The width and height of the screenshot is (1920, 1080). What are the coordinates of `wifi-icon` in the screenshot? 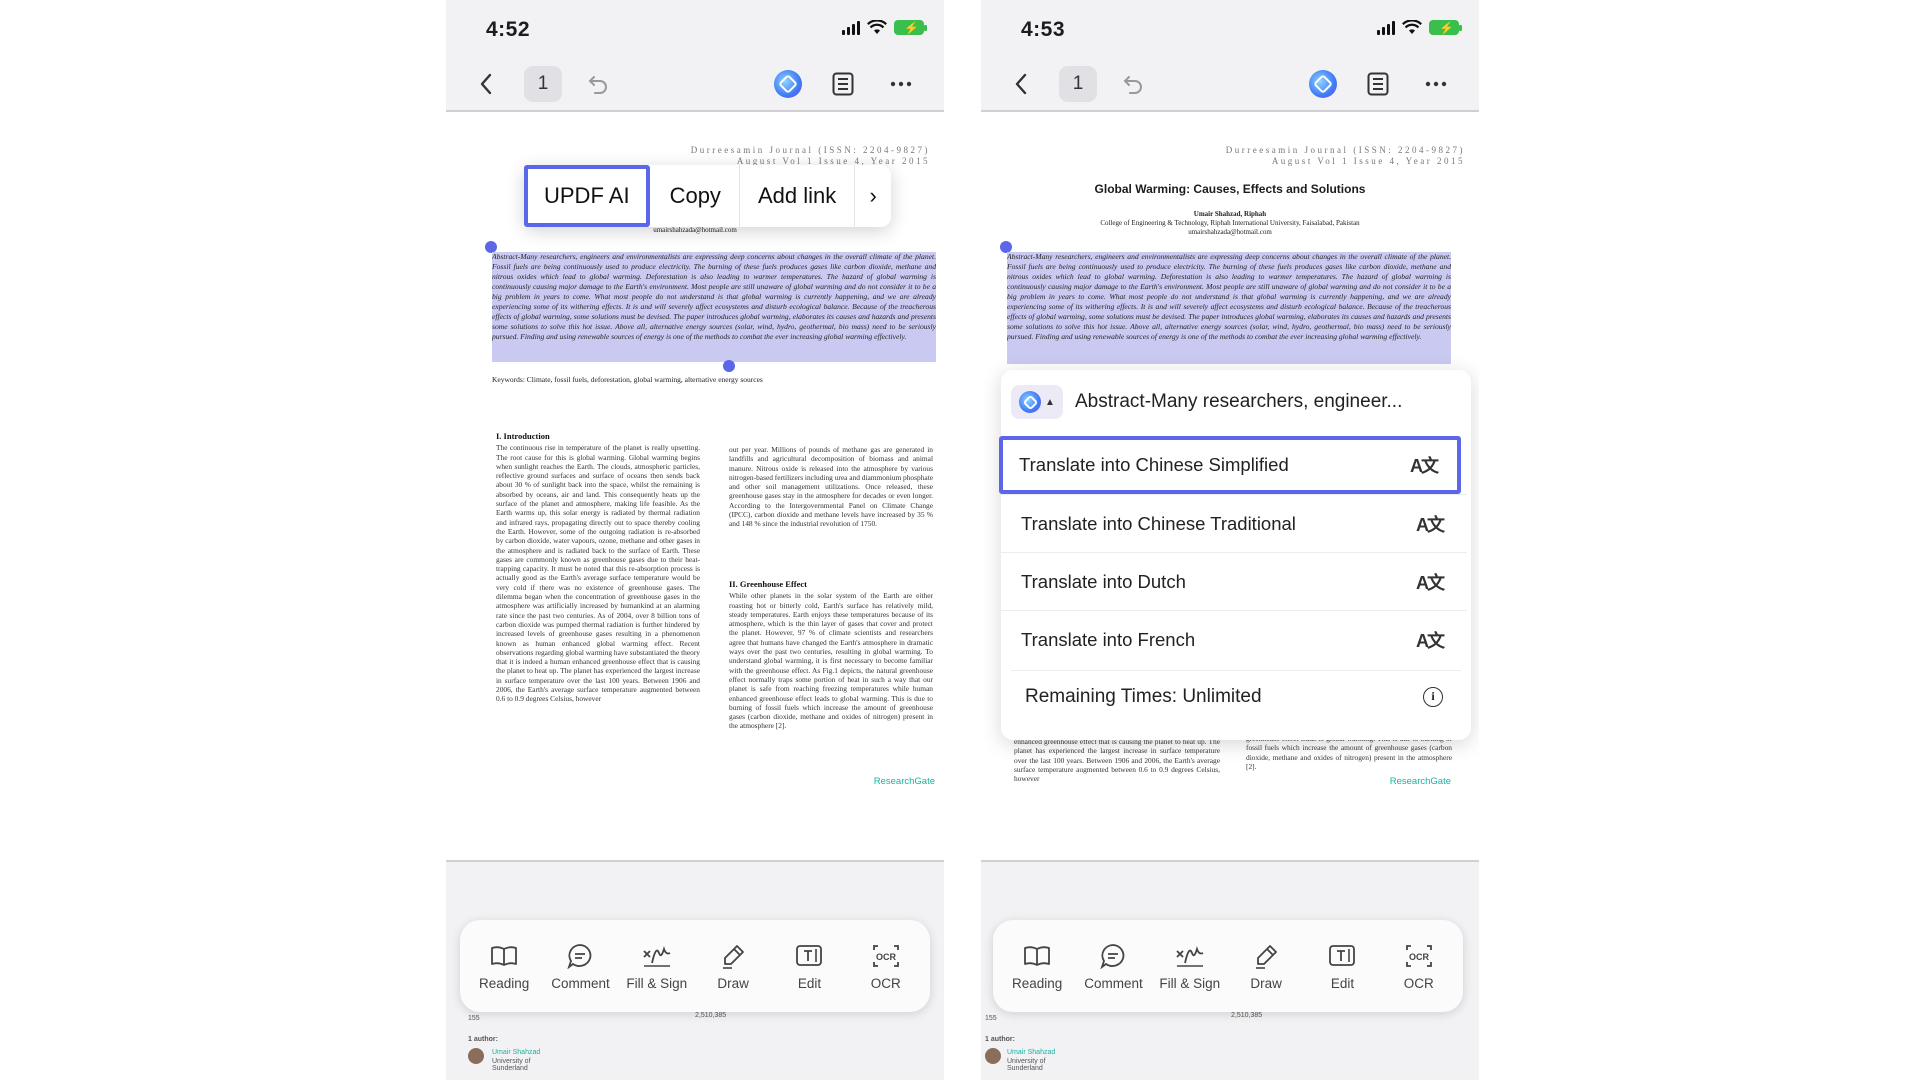 It's located at (1412, 27).